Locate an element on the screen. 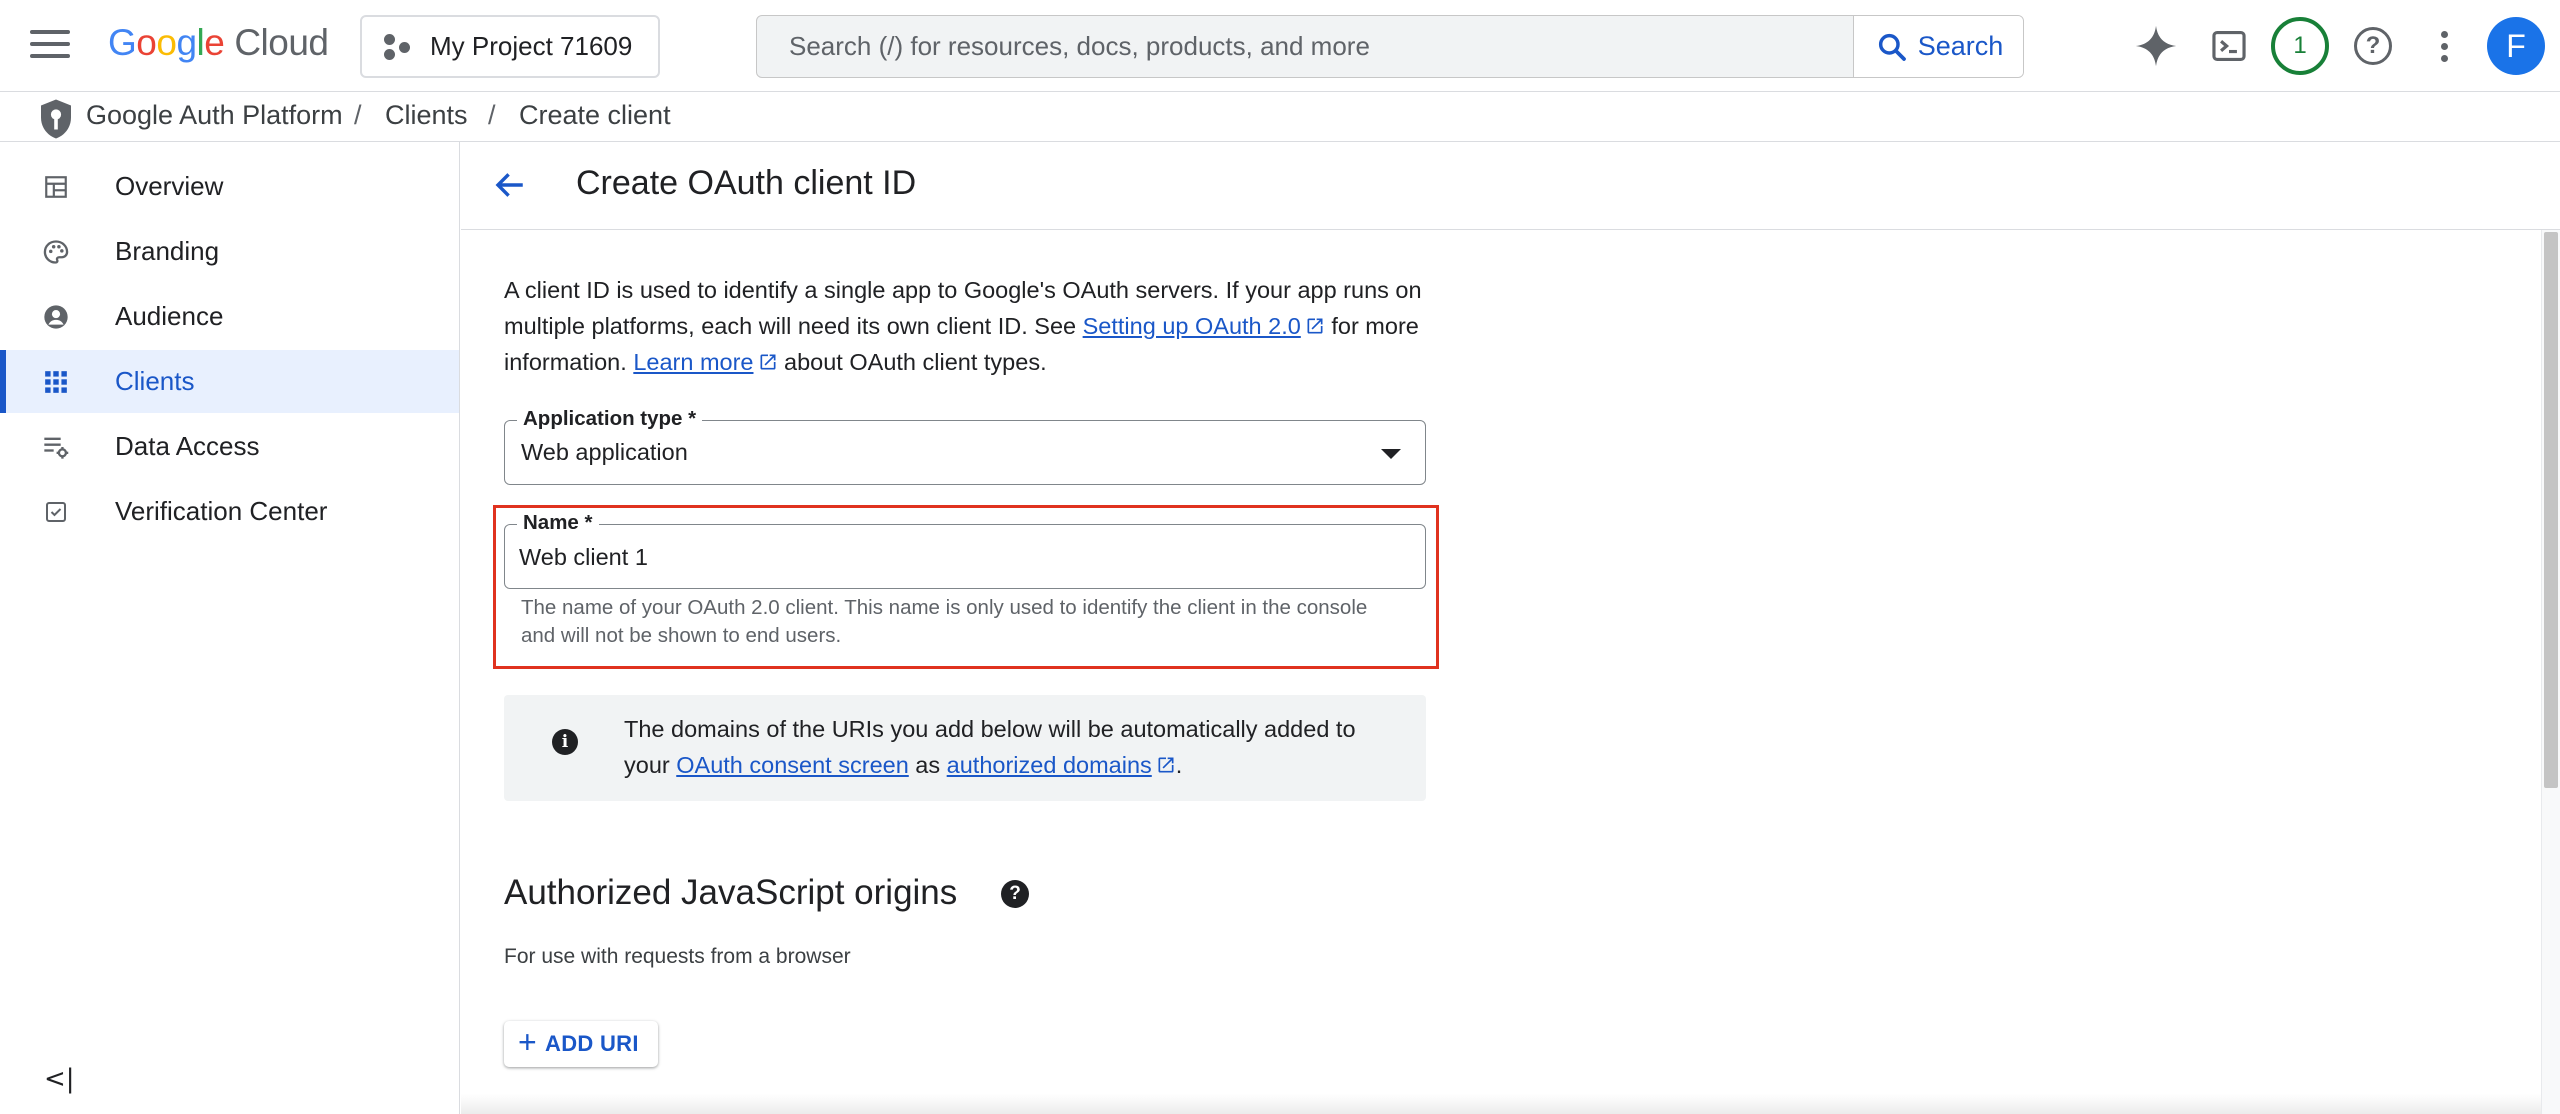 The width and height of the screenshot is (2560, 1114). project-picker-button: My Project 71609 is located at coordinates (510, 46).